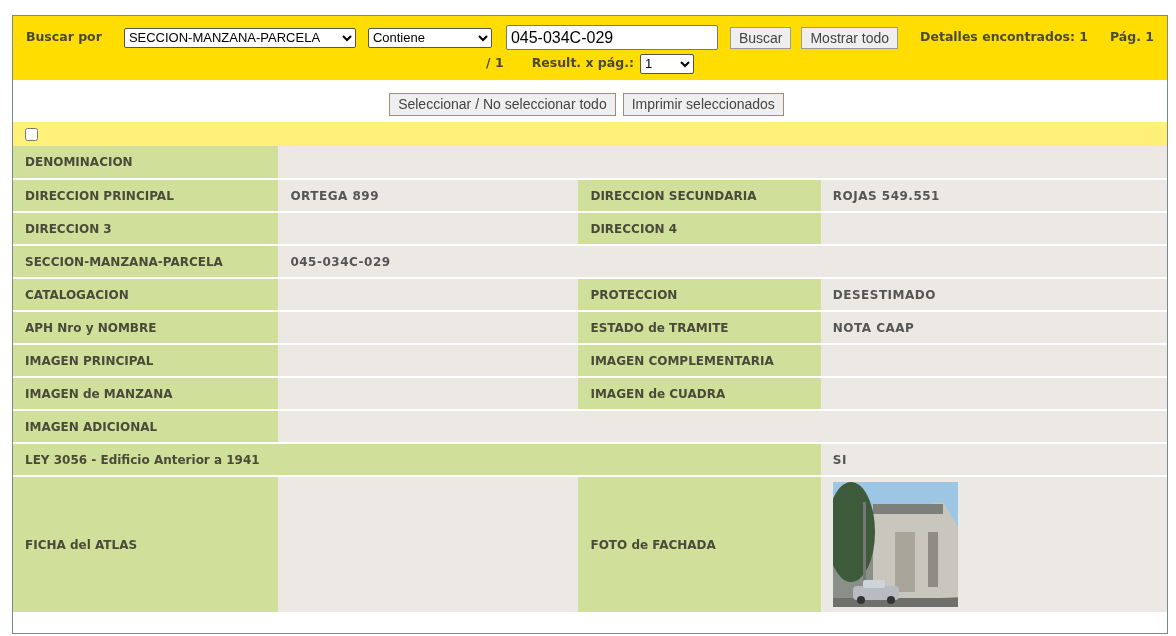  I want to click on field-value: 045-034C-029, so click(428, 261).